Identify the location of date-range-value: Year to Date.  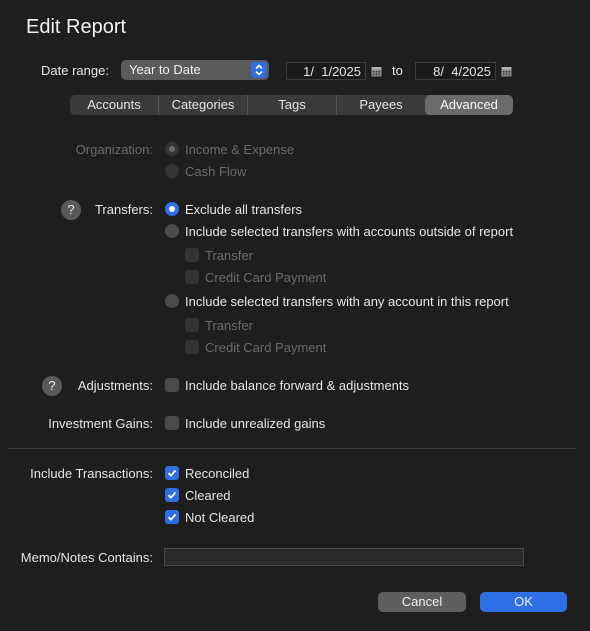
(165, 69).